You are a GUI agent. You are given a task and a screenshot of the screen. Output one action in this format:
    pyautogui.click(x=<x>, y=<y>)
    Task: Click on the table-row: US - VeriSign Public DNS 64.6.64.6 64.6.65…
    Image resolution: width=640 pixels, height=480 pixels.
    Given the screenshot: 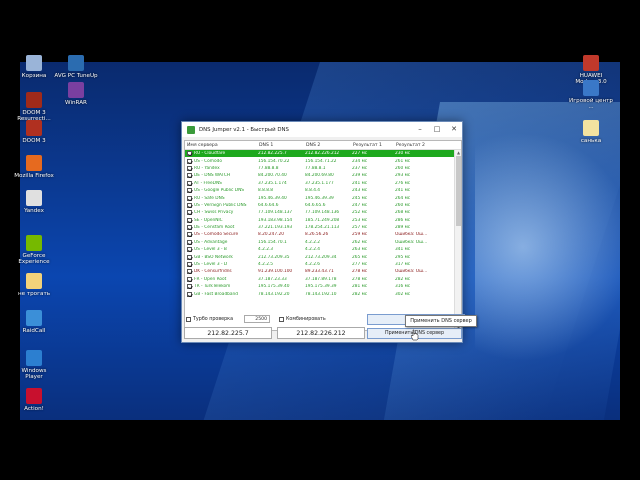 What is the action you would take?
    pyautogui.click(x=320, y=205)
    